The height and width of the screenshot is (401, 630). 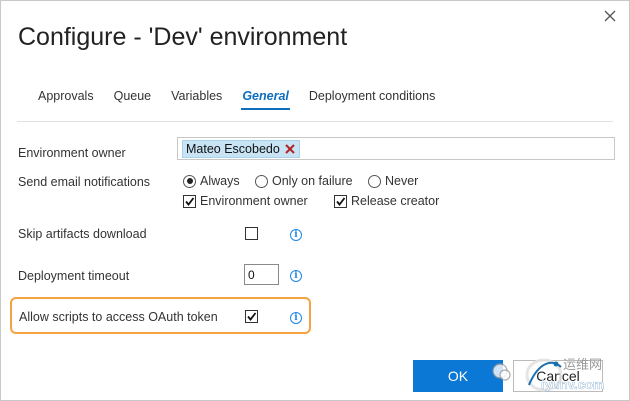 I want to click on environment-owner-label: Environment owner, so click(x=72, y=153).